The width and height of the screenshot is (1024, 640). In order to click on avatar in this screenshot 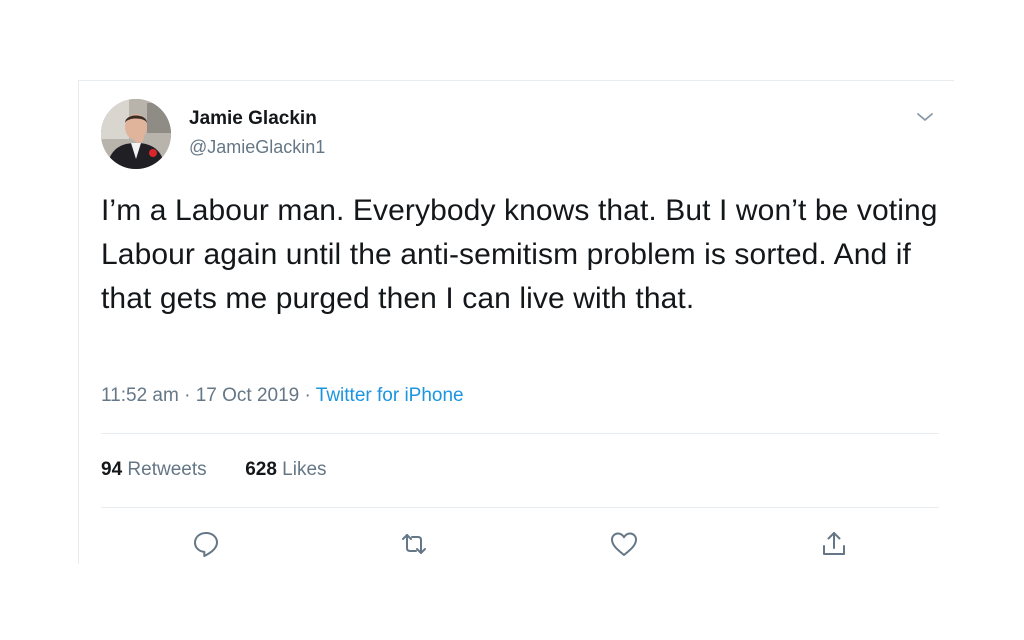, I will do `click(136, 134)`.